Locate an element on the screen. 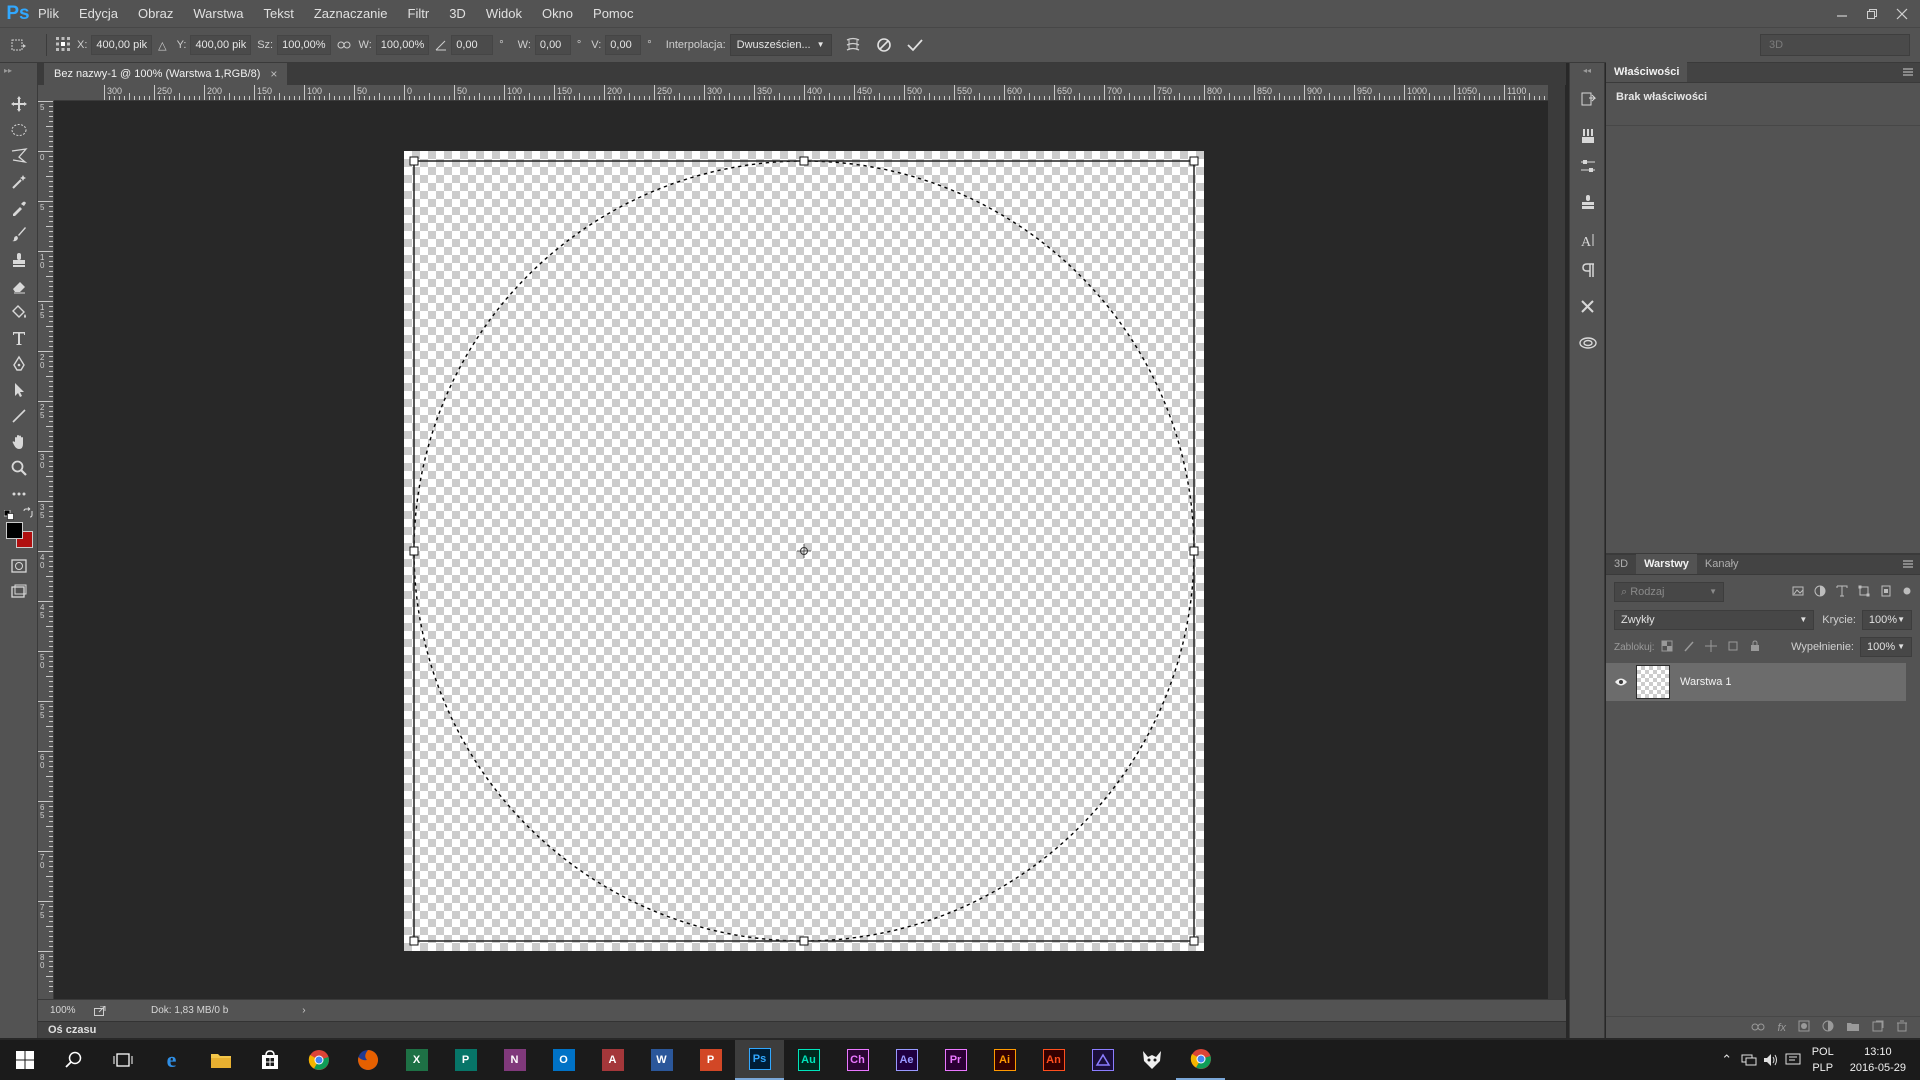 The width and height of the screenshot is (1920, 1080). more-tools-icon is located at coordinates (19, 494).